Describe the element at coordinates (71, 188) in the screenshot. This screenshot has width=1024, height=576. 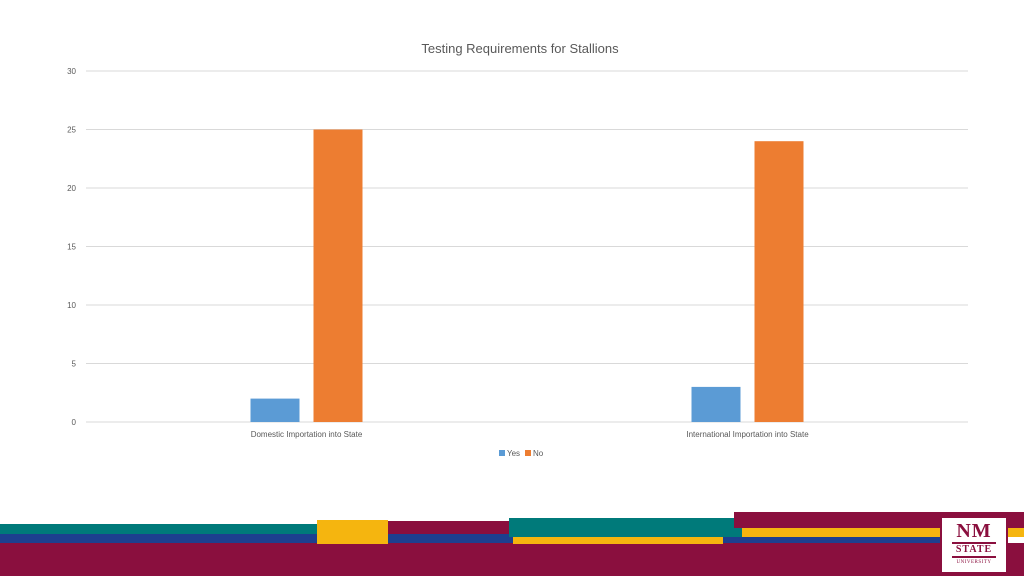
I see `y-tick-label: 20` at that location.